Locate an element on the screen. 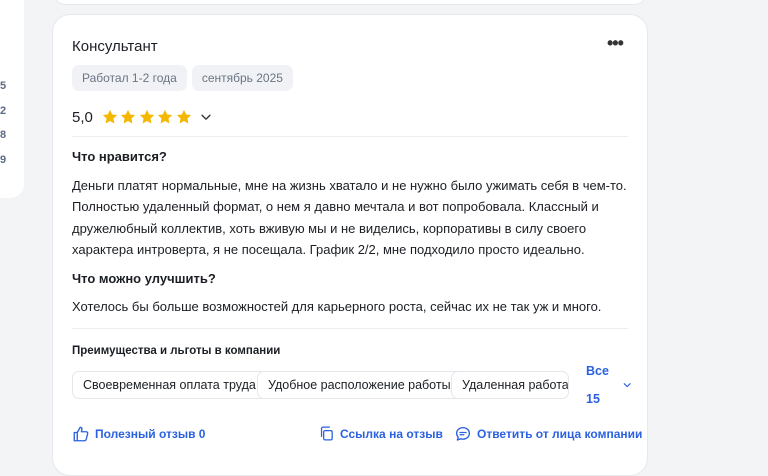 Image resolution: width=768 pixels, height=476 pixels. more-icon: ••• is located at coordinates (615, 43).